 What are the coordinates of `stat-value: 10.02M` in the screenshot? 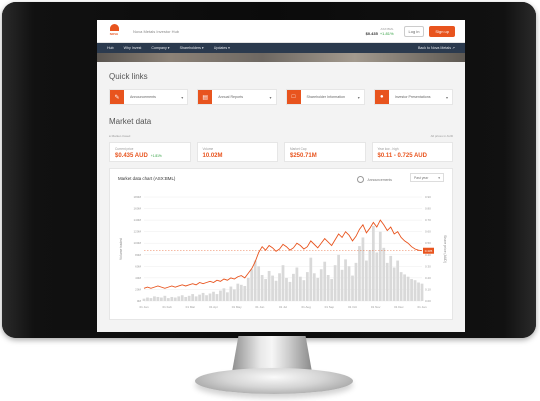 It's located at (212, 156).